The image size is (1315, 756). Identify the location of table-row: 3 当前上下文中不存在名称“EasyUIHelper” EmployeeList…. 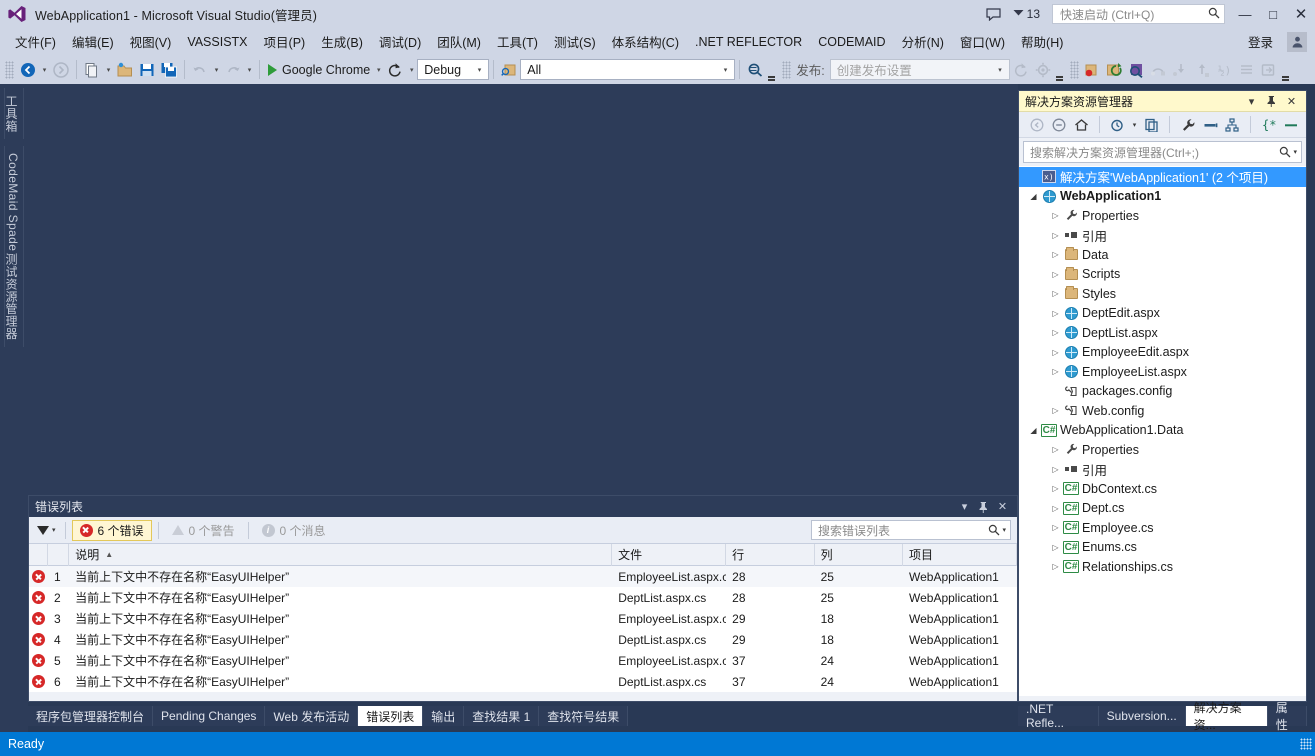
(523, 618).